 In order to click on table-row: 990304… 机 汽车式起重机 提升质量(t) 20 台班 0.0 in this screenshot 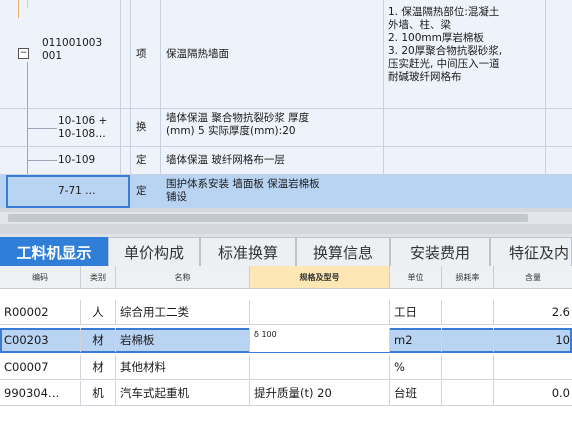, I will do `click(286, 393)`.